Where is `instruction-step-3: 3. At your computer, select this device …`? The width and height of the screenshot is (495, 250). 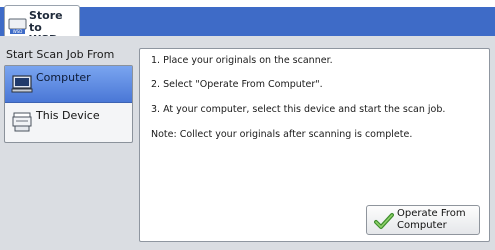 instruction-step-3: 3. At your computer, select this device … is located at coordinates (298, 109).